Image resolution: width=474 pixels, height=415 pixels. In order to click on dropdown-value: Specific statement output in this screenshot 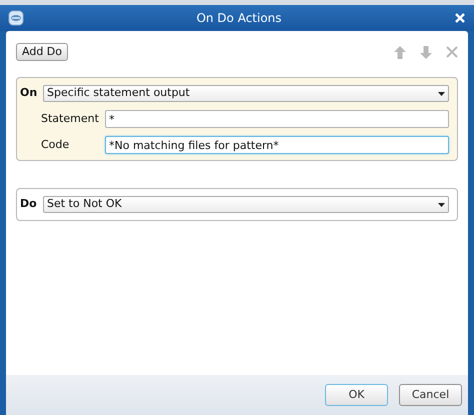, I will do `click(119, 93)`.